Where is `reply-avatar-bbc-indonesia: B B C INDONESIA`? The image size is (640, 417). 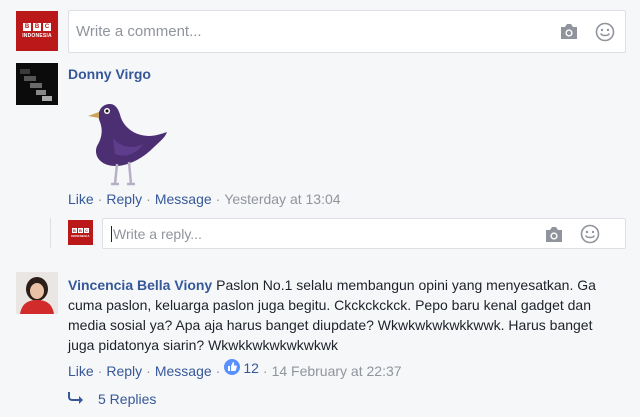 reply-avatar-bbc-indonesia: B B C INDONESIA is located at coordinates (80, 232).